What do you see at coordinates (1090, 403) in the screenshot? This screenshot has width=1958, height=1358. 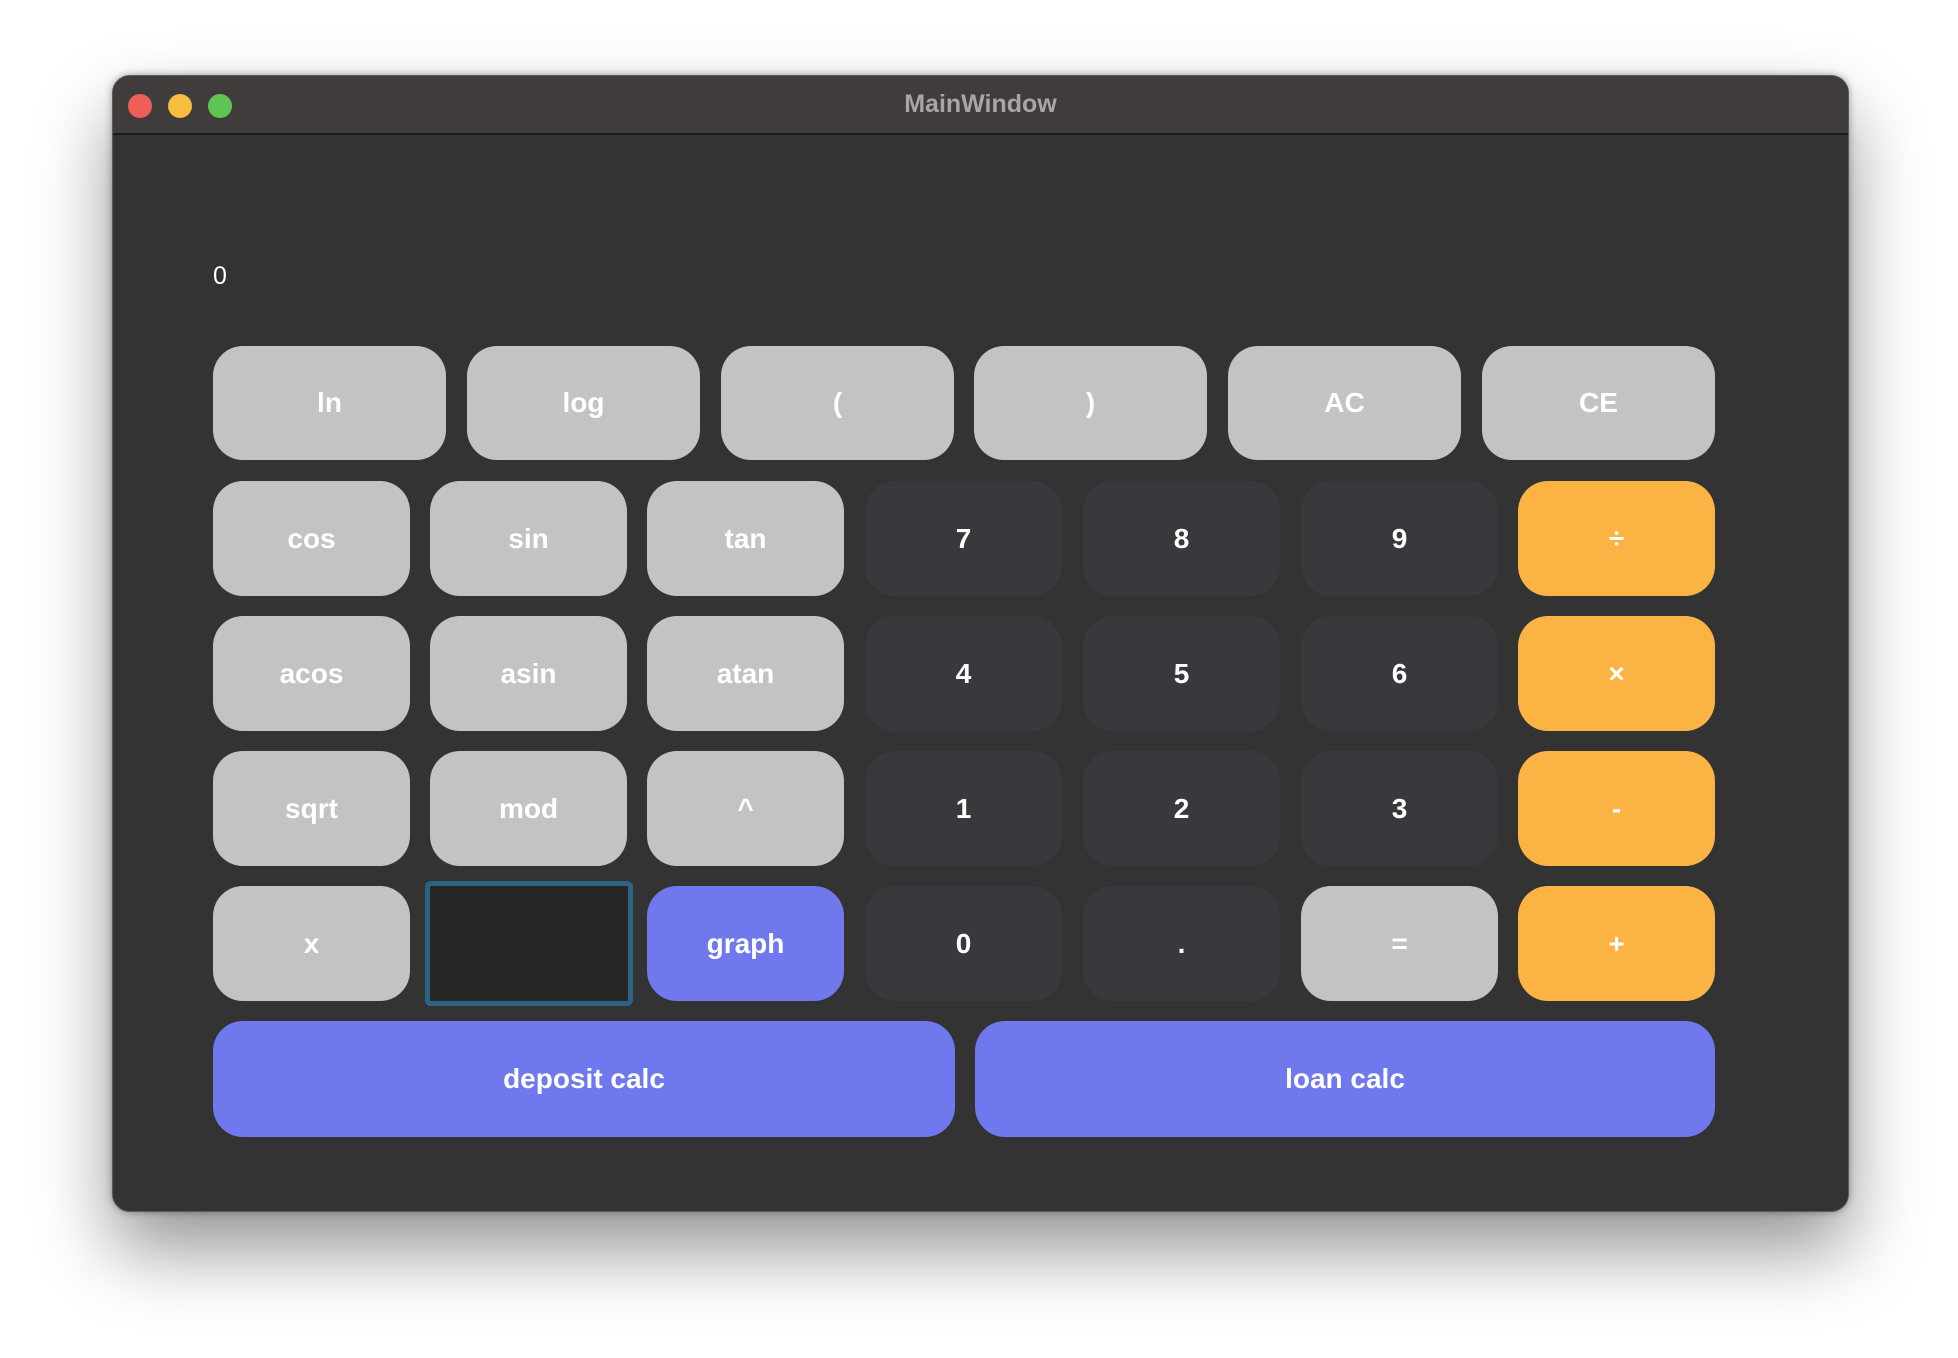 I see `close-paren-button: )` at bounding box center [1090, 403].